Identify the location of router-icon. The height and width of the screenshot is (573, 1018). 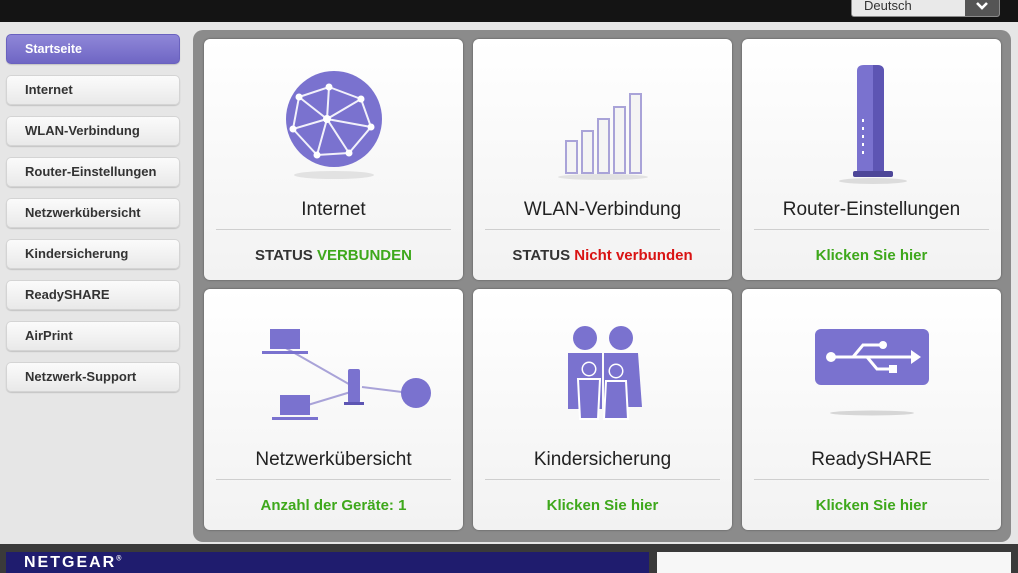
(871, 122).